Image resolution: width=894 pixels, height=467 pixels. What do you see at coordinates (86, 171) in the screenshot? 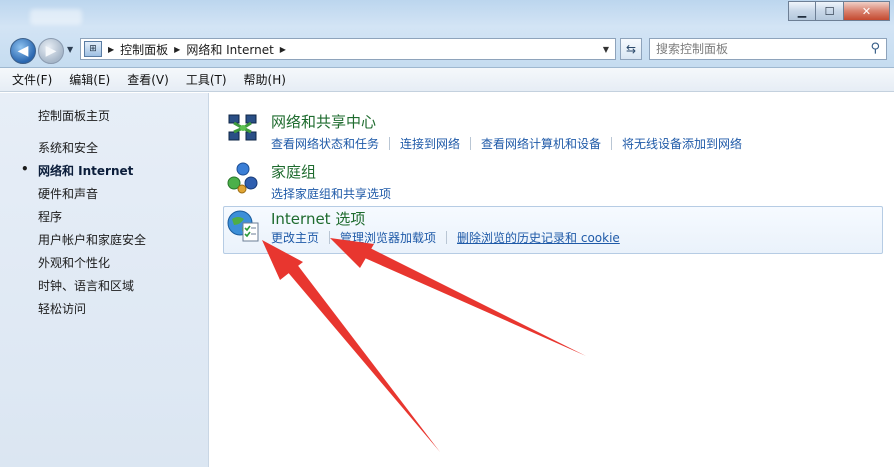
I see `sidebar-item-label: 网络和 Internet` at bounding box center [86, 171].